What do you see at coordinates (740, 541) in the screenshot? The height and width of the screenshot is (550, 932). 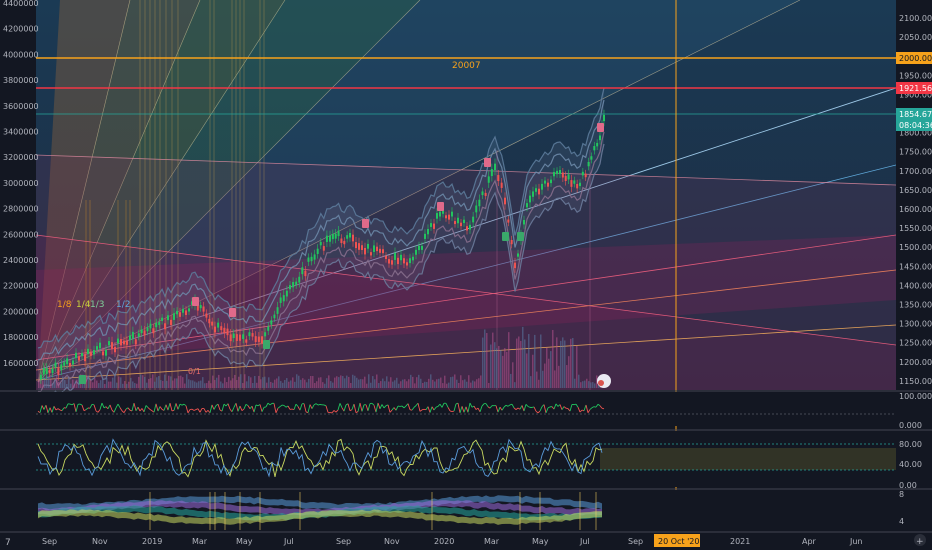 I see `time-axis-label: 2021` at bounding box center [740, 541].